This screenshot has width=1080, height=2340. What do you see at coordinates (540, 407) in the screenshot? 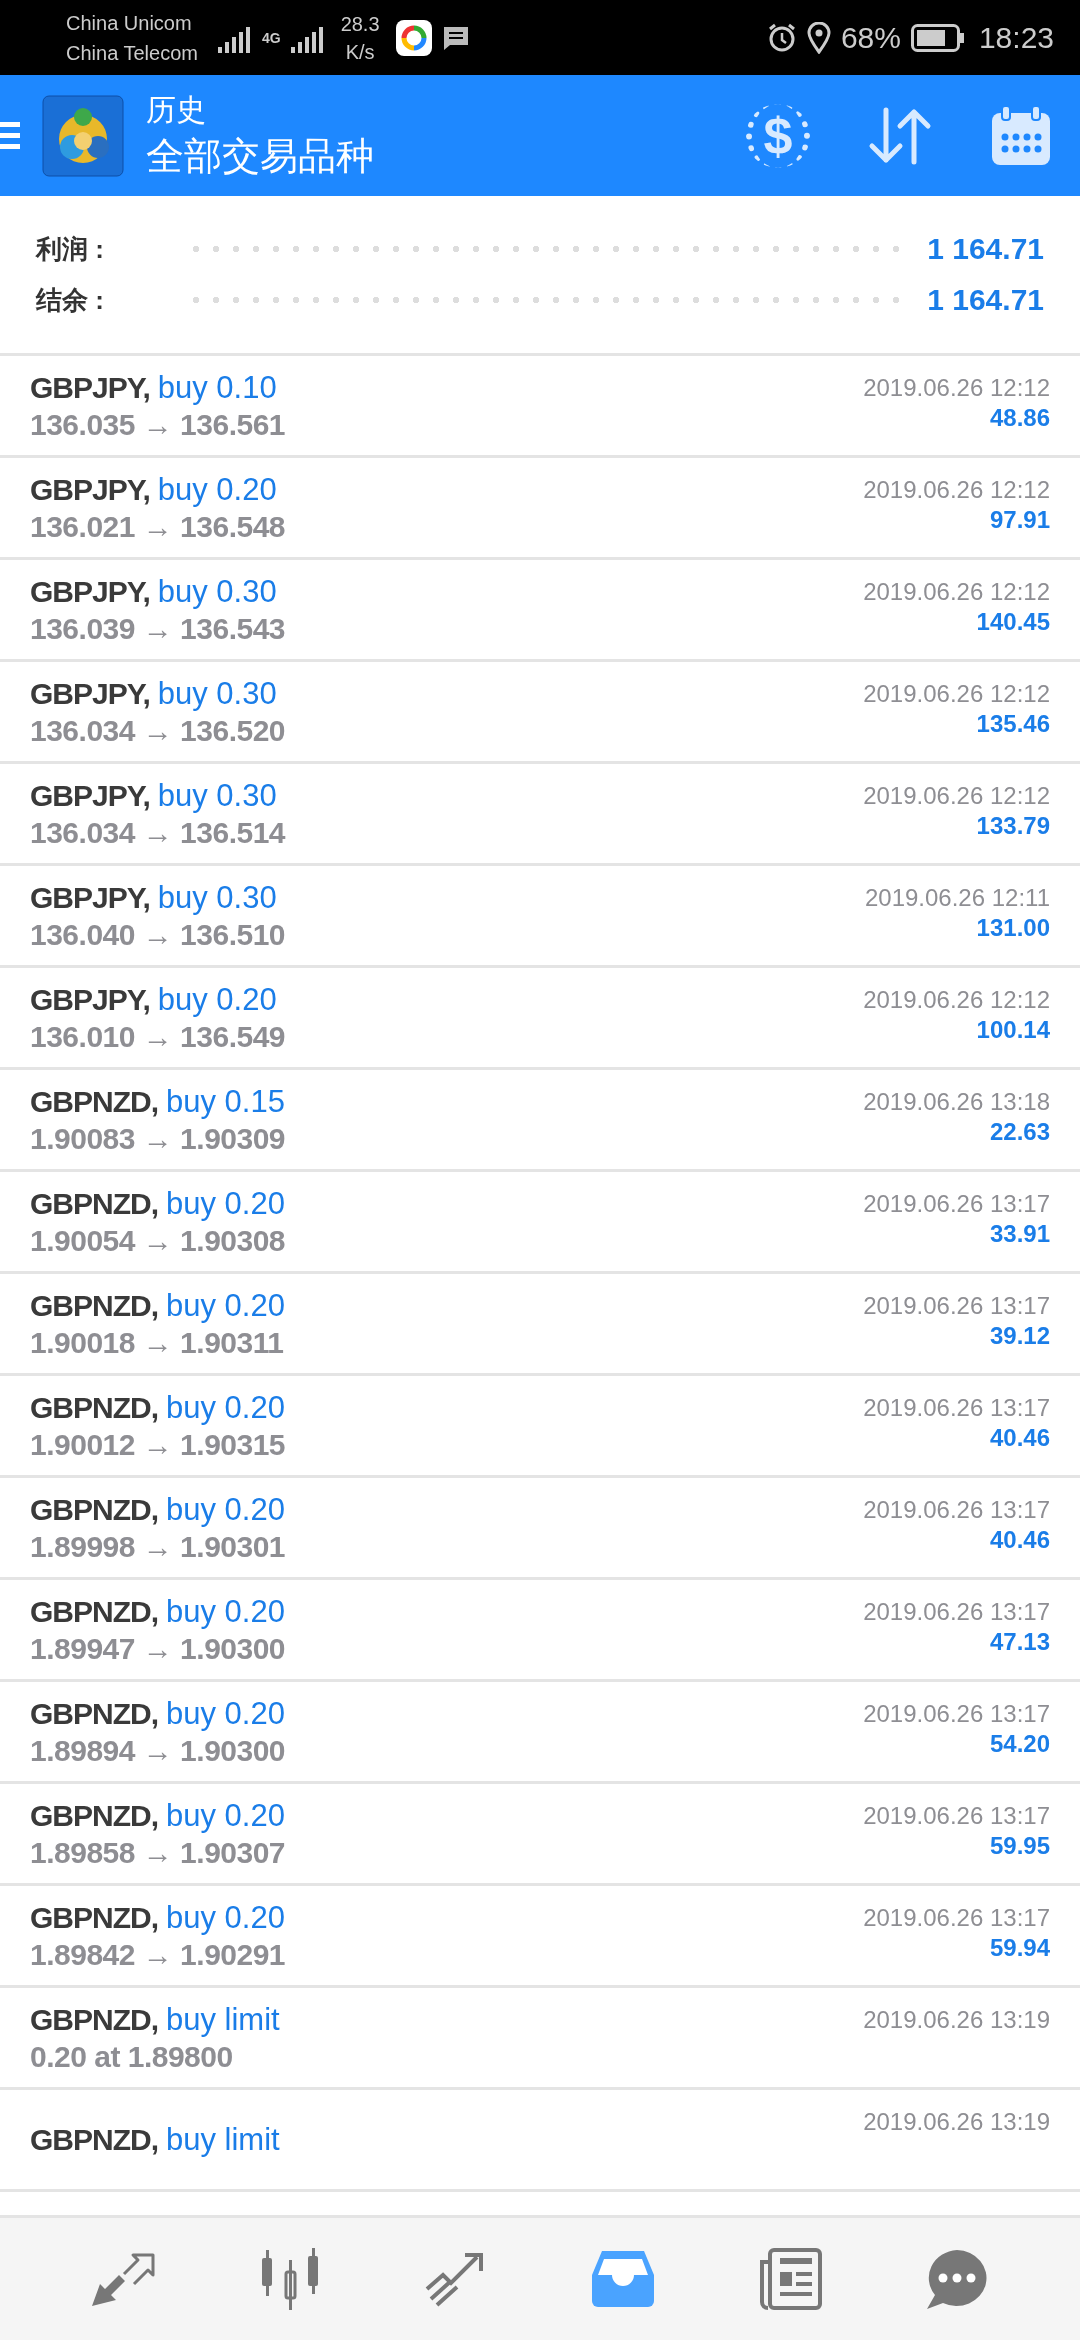
I see `deal-row: GBPJPY, buy 0.10 136.035 → 136.561 2019.06.26 12:12 48.86` at bounding box center [540, 407].